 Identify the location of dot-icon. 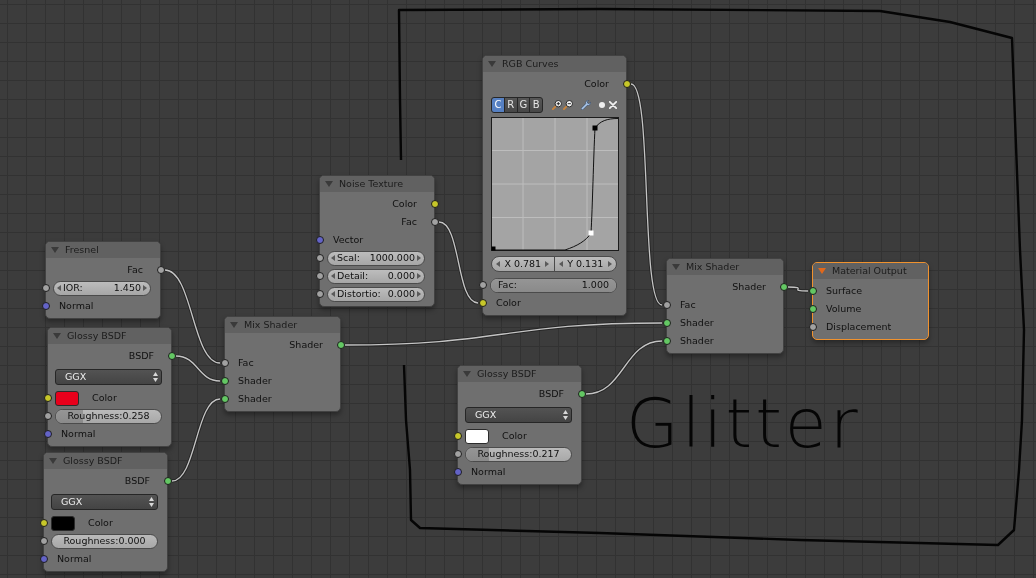
(602, 105).